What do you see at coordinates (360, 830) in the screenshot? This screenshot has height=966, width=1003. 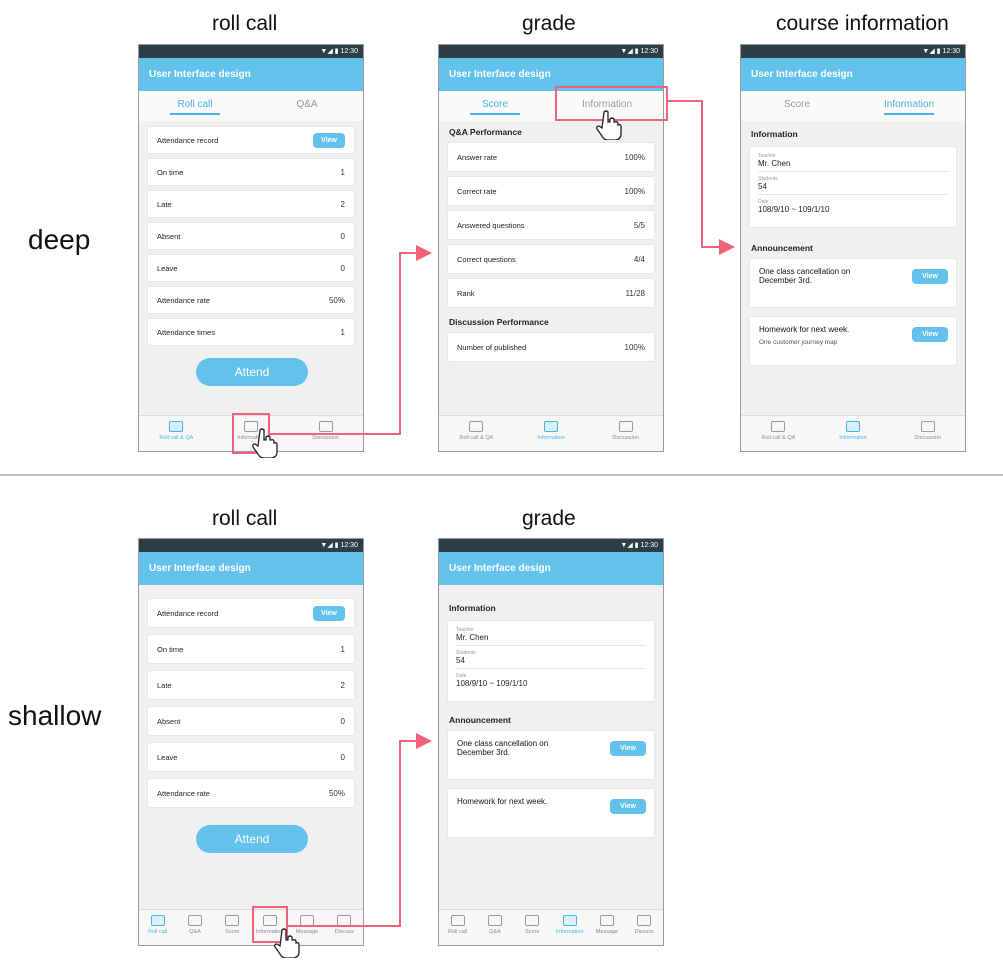 I see `arrow-shallow-rollcall-to-grade` at bounding box center [360, 830].